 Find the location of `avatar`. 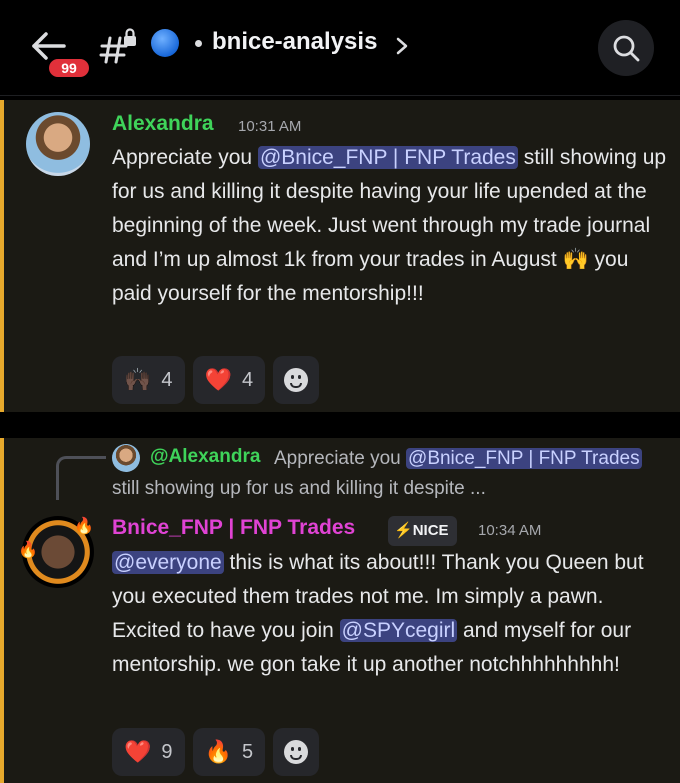

avatar is located at coordinates (58, 144).